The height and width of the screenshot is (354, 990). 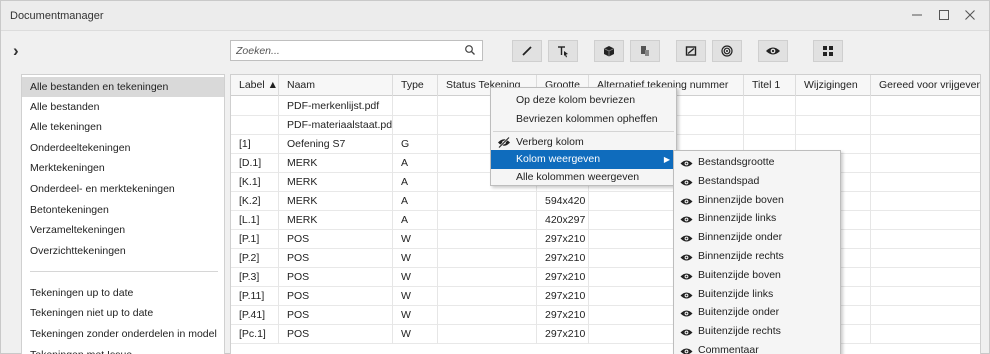 I want to click on sidebar-item-all-files-drawings: Alle bestanden en tekeningen, so click(x=123, y=87).